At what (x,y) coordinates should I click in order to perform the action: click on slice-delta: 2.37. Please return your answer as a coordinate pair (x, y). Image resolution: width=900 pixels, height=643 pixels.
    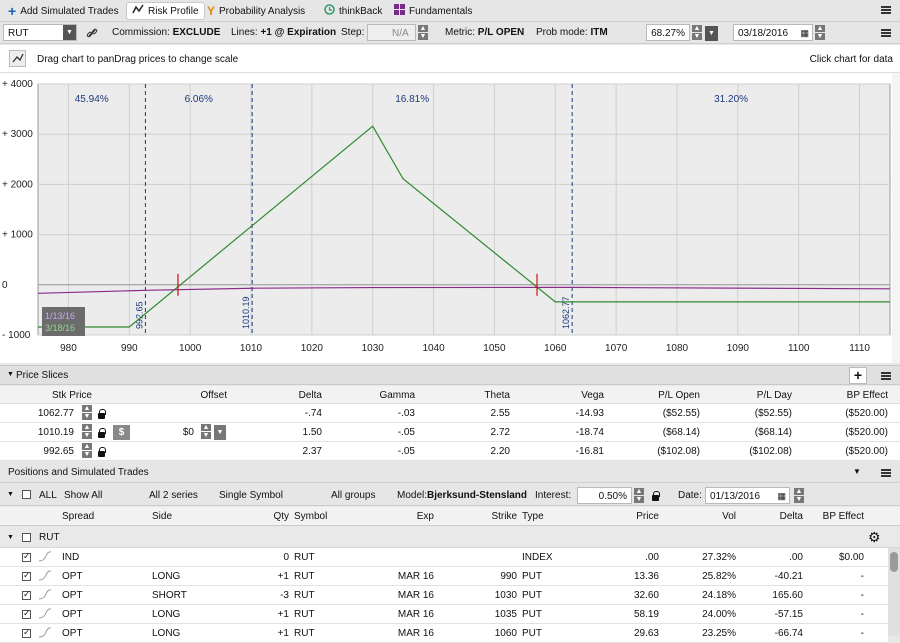
    Looking at the image, I should click on (312, 451).